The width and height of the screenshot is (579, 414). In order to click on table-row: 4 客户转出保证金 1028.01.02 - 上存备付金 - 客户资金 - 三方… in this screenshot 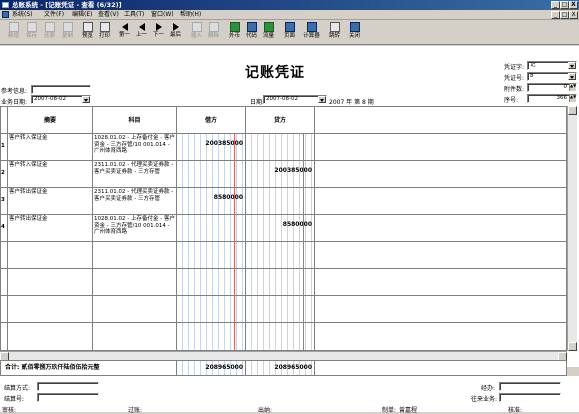, I will do `click(283, 228)`.